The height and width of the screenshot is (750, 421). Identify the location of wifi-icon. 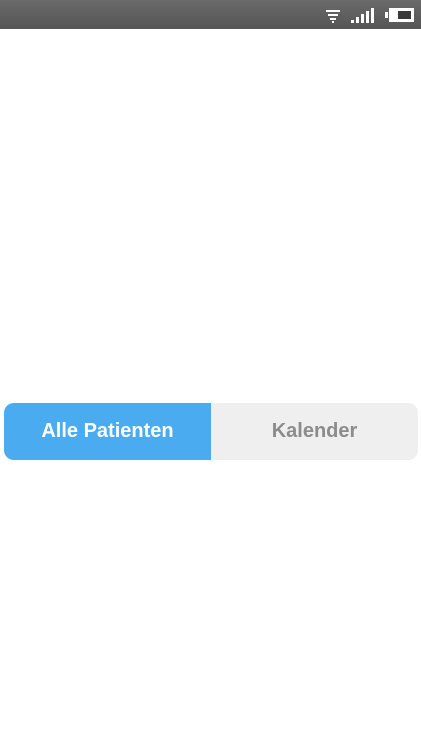
(333, 15).